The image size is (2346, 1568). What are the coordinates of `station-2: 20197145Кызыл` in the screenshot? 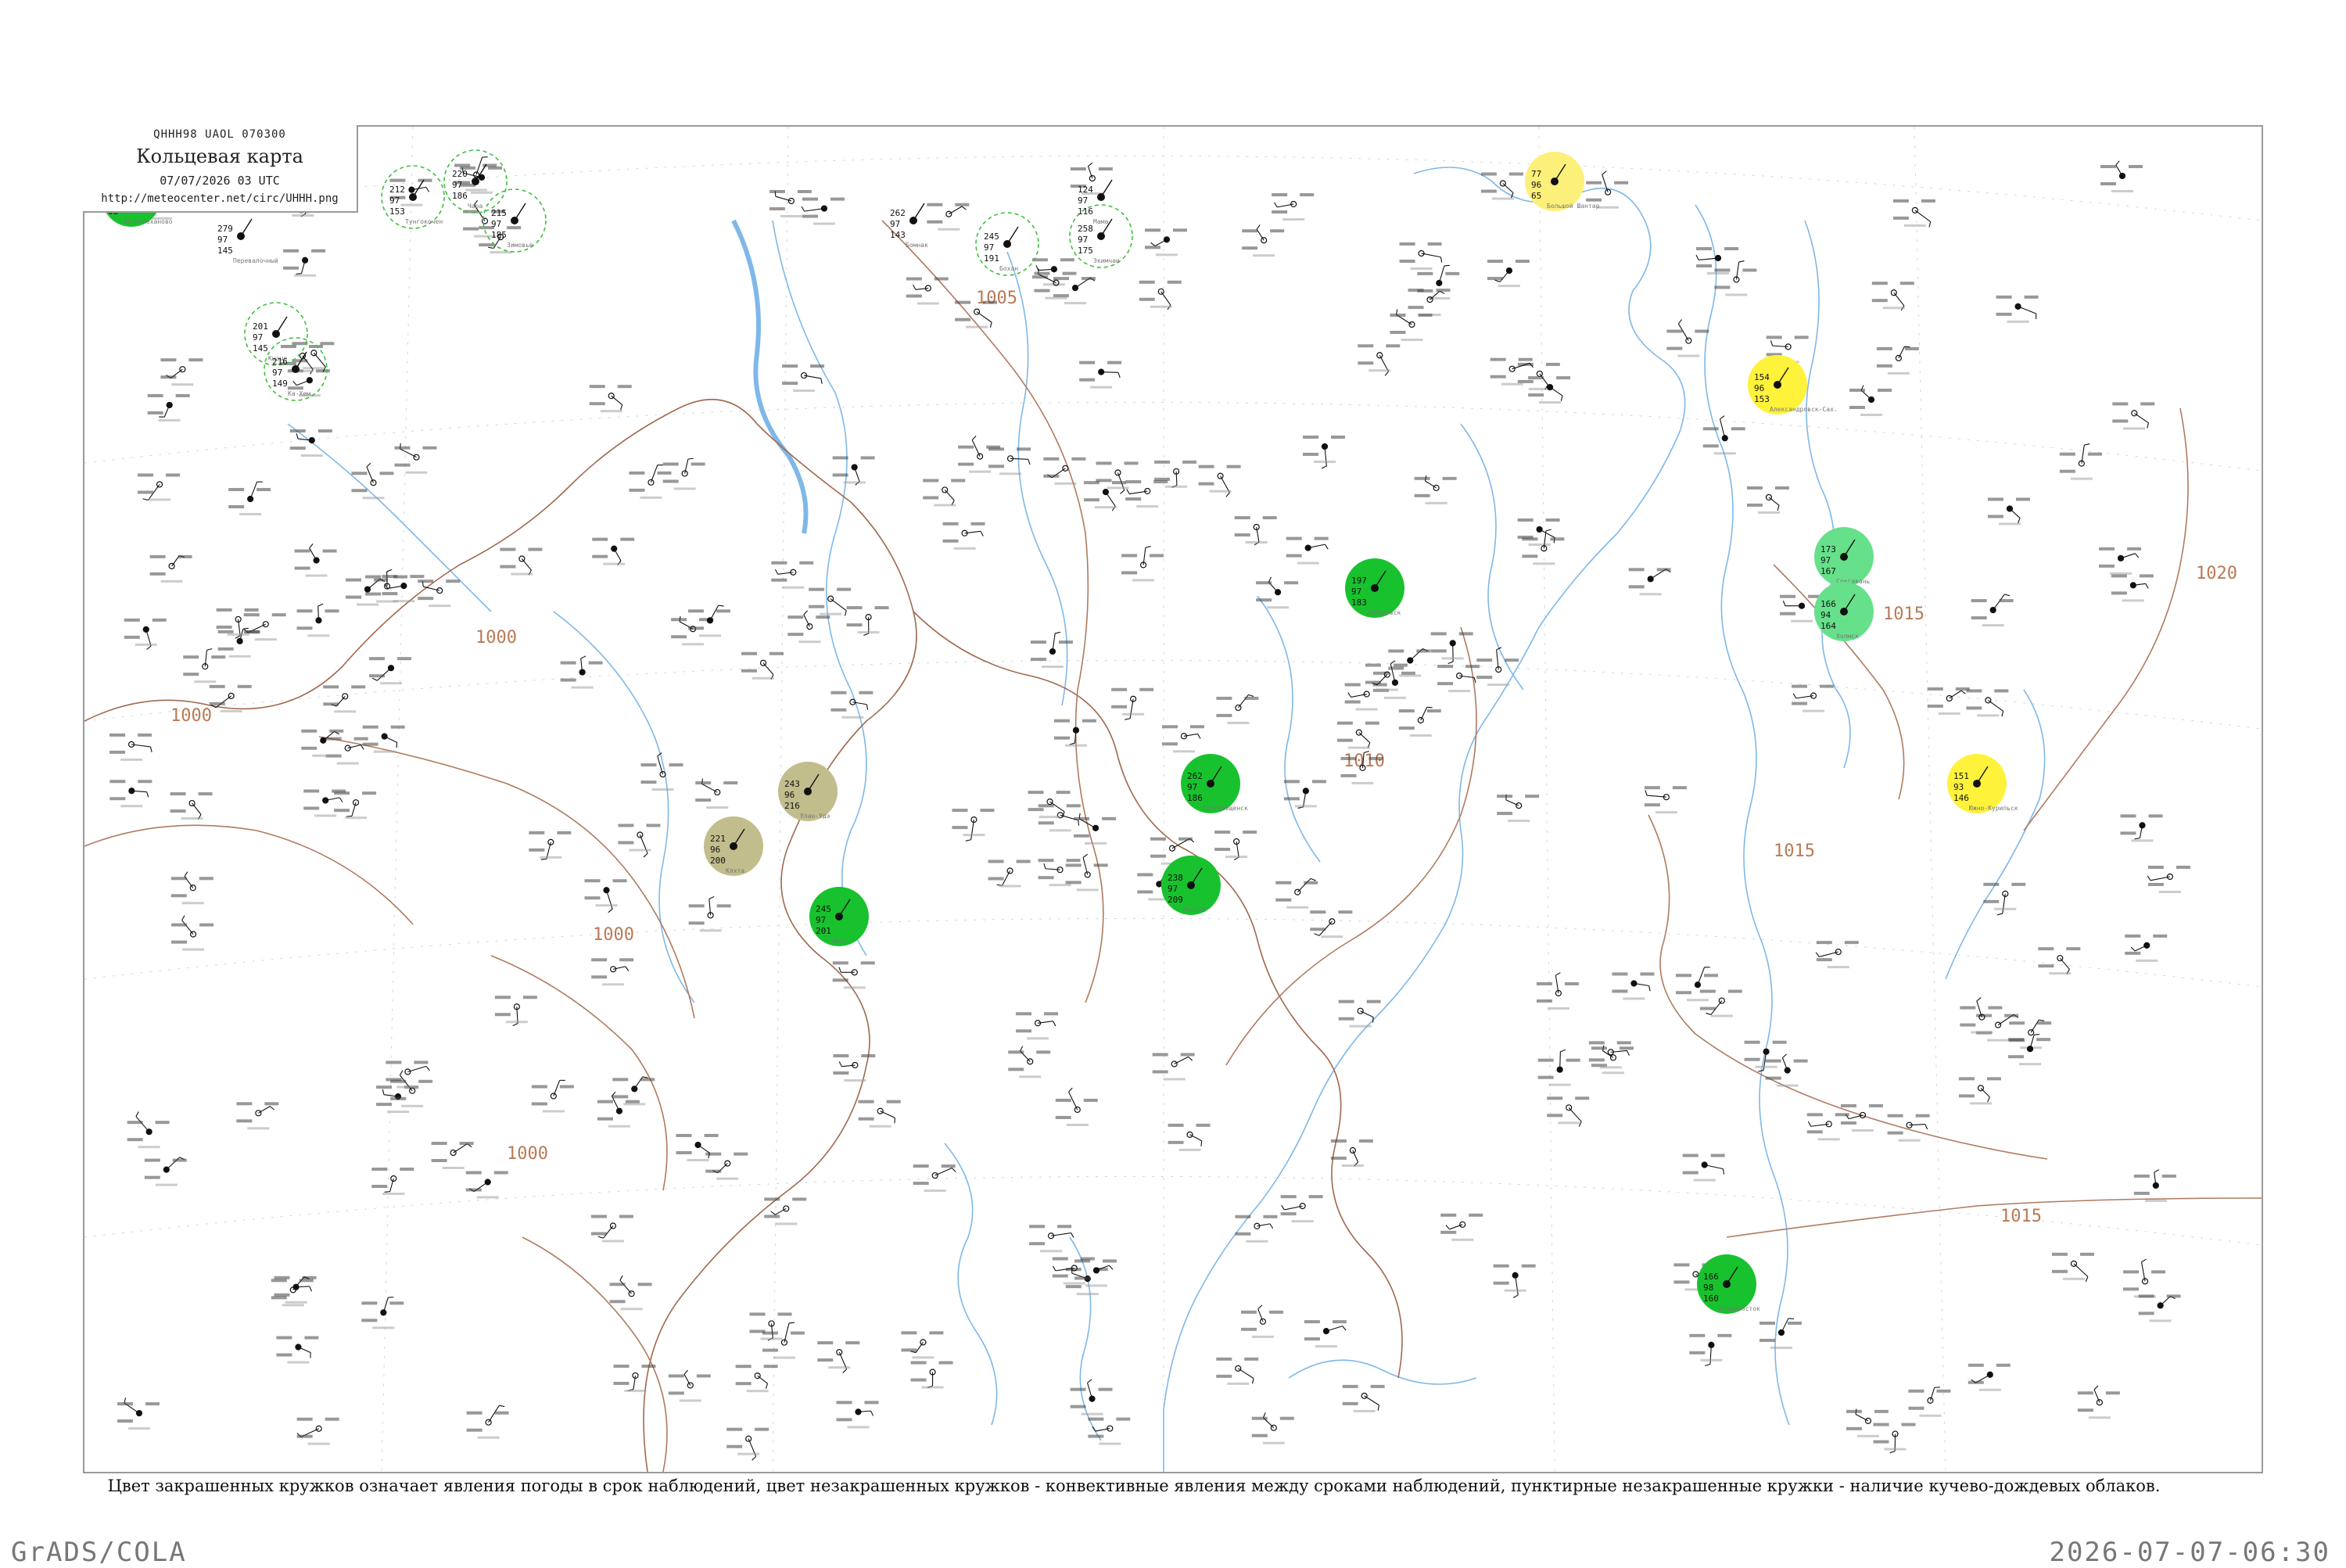 It's located at (276, 334).